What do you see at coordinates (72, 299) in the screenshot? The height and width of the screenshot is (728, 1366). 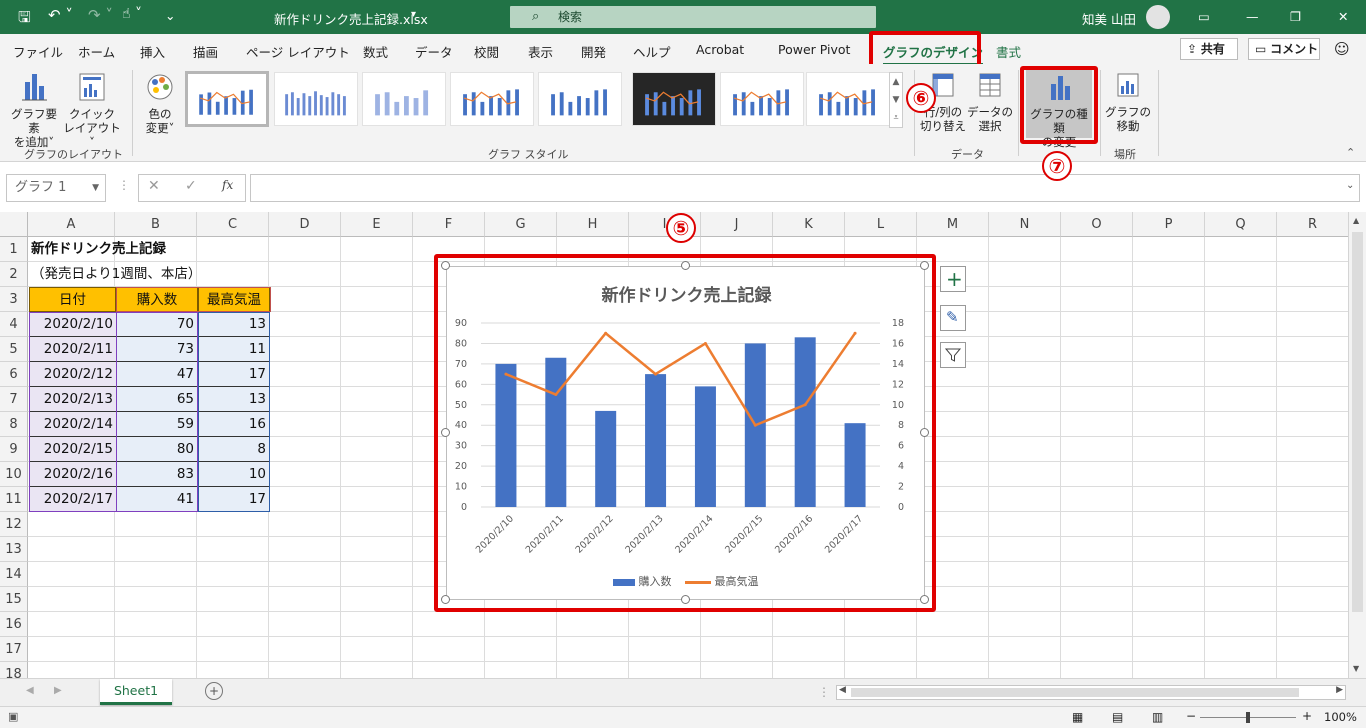 I see `header-date: 日付` at bounding box center [72, 299].